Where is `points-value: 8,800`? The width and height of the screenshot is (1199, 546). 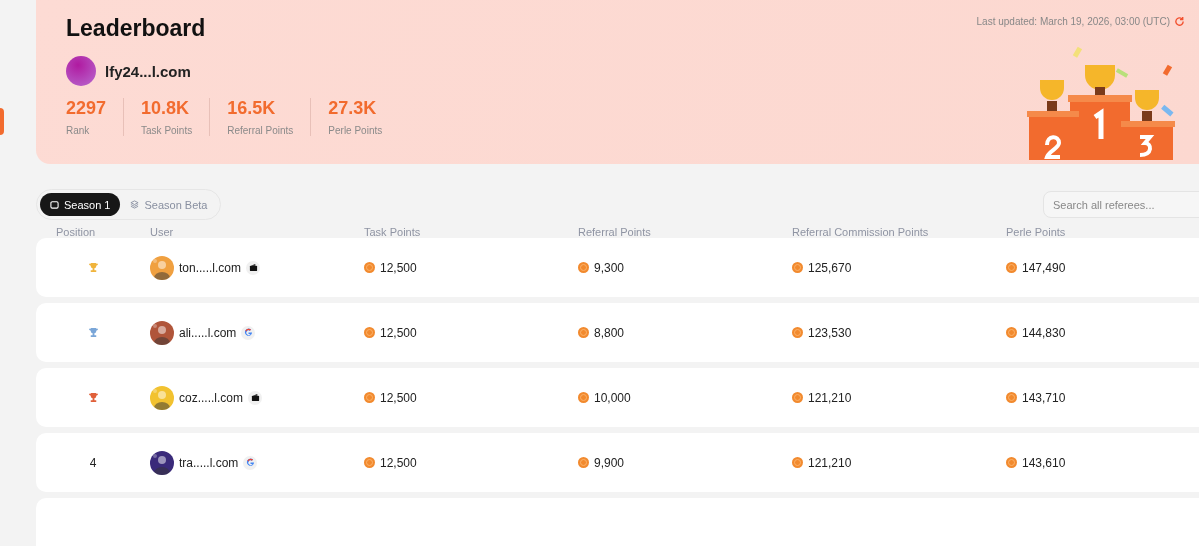
points-value: 8,800 is located at coordinates (609, 332).